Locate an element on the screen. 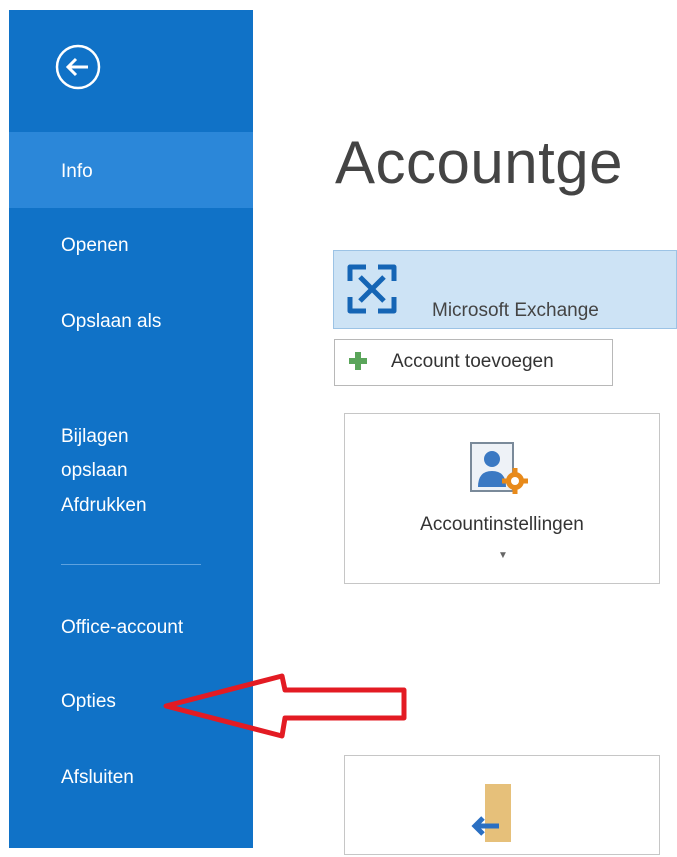 The width and height of the screenshot is (677, 857). page-title: Accountge is located at coordinates (479, 162).